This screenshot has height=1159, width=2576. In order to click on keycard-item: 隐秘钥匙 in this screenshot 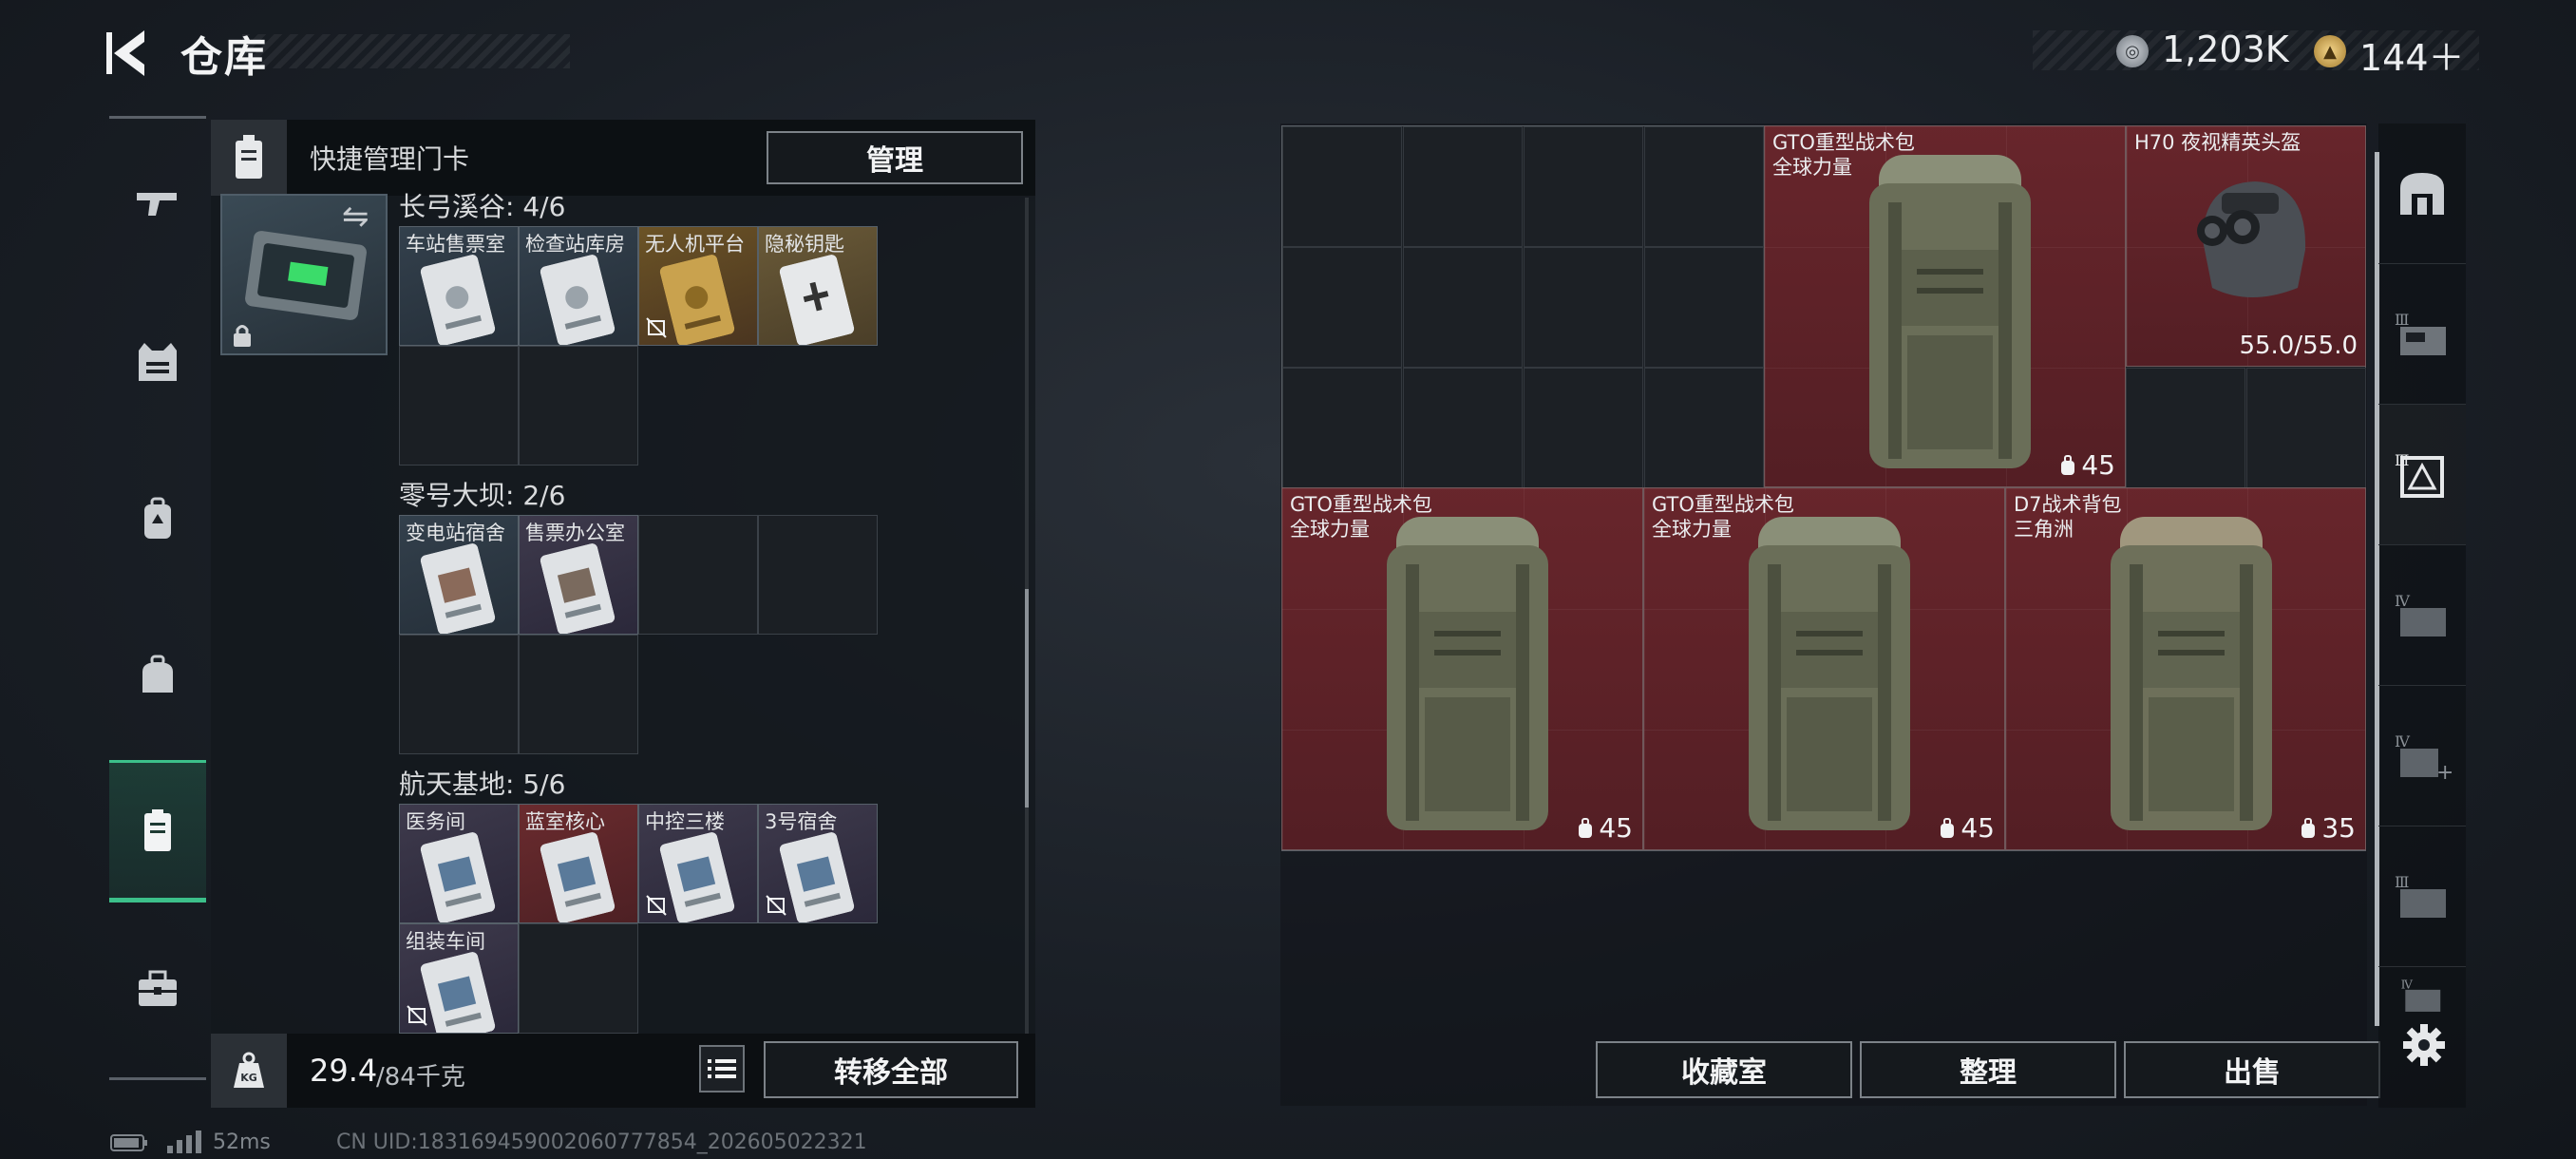, I will do `click(818, 286)`.